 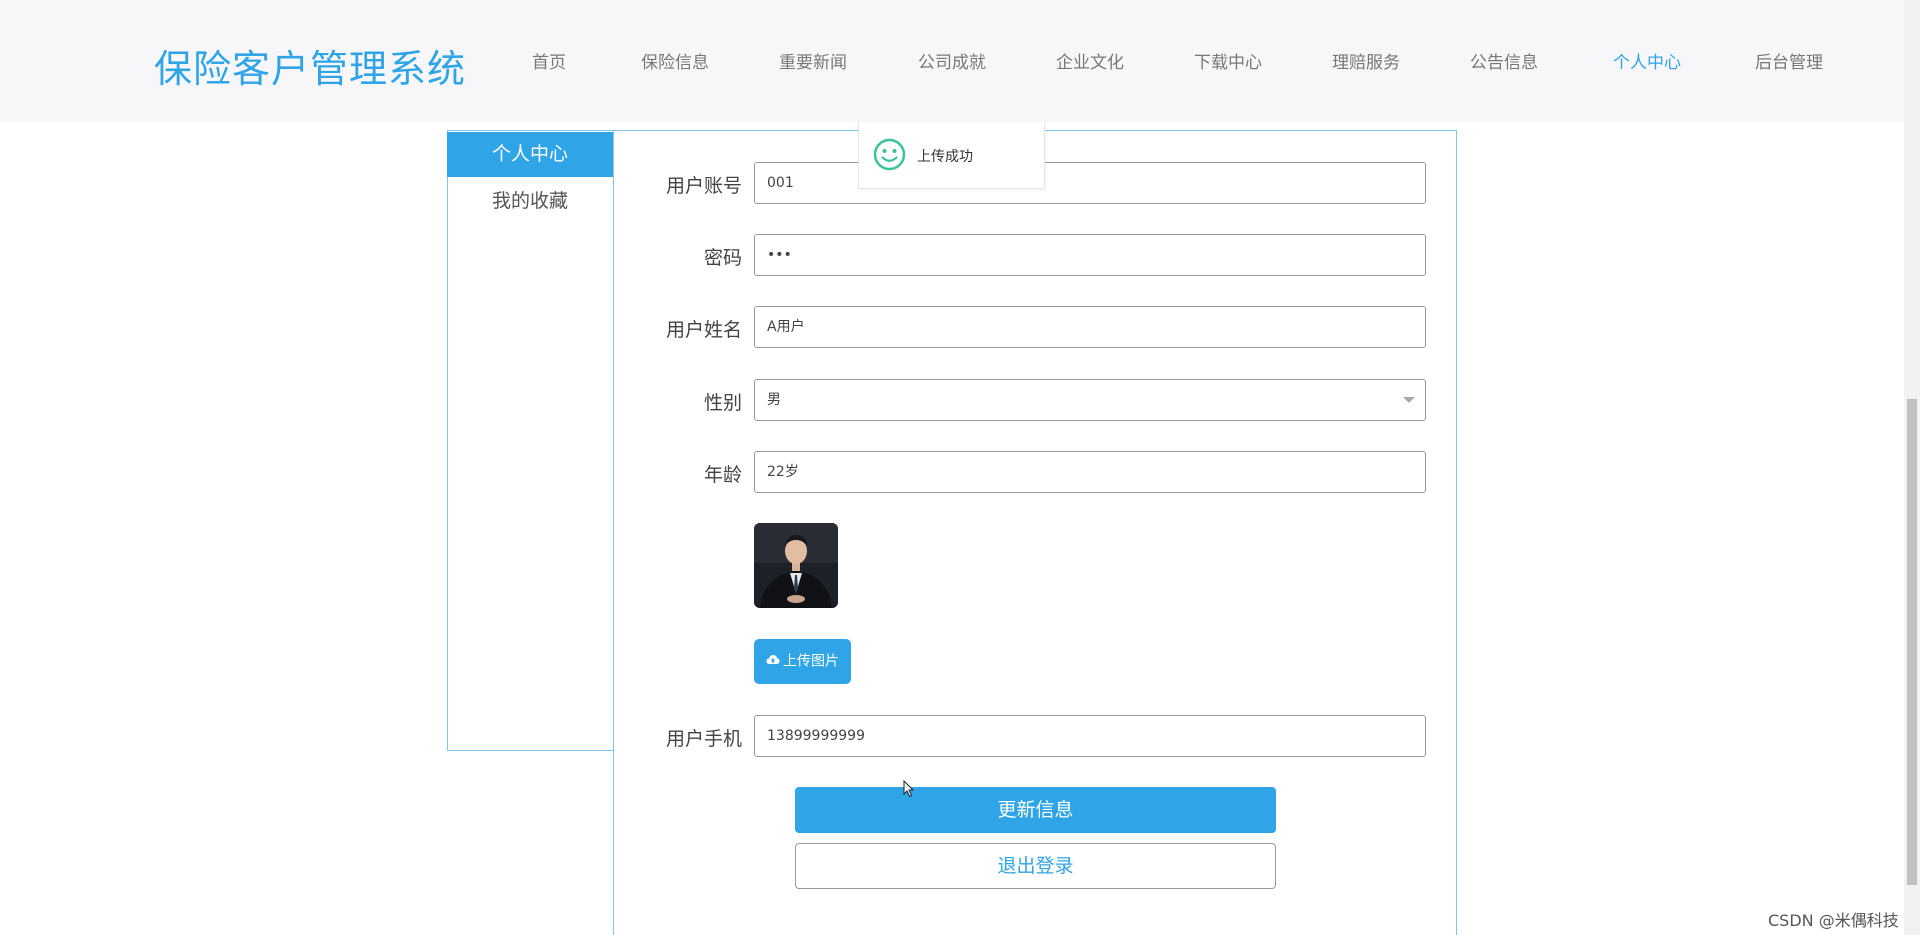 What do you see at coordinates (722, 403) in the screenshot?
I see `gender-label: 性别` at bounding box center [722, 403].